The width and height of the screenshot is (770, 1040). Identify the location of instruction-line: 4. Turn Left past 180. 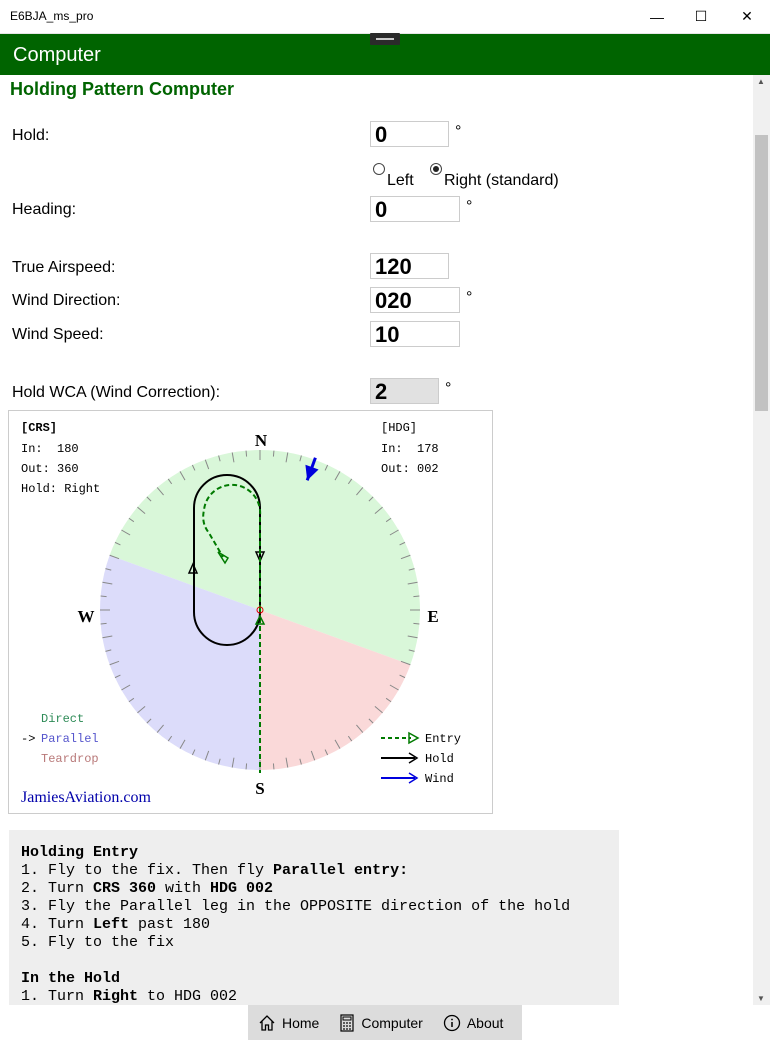
(314, 925).